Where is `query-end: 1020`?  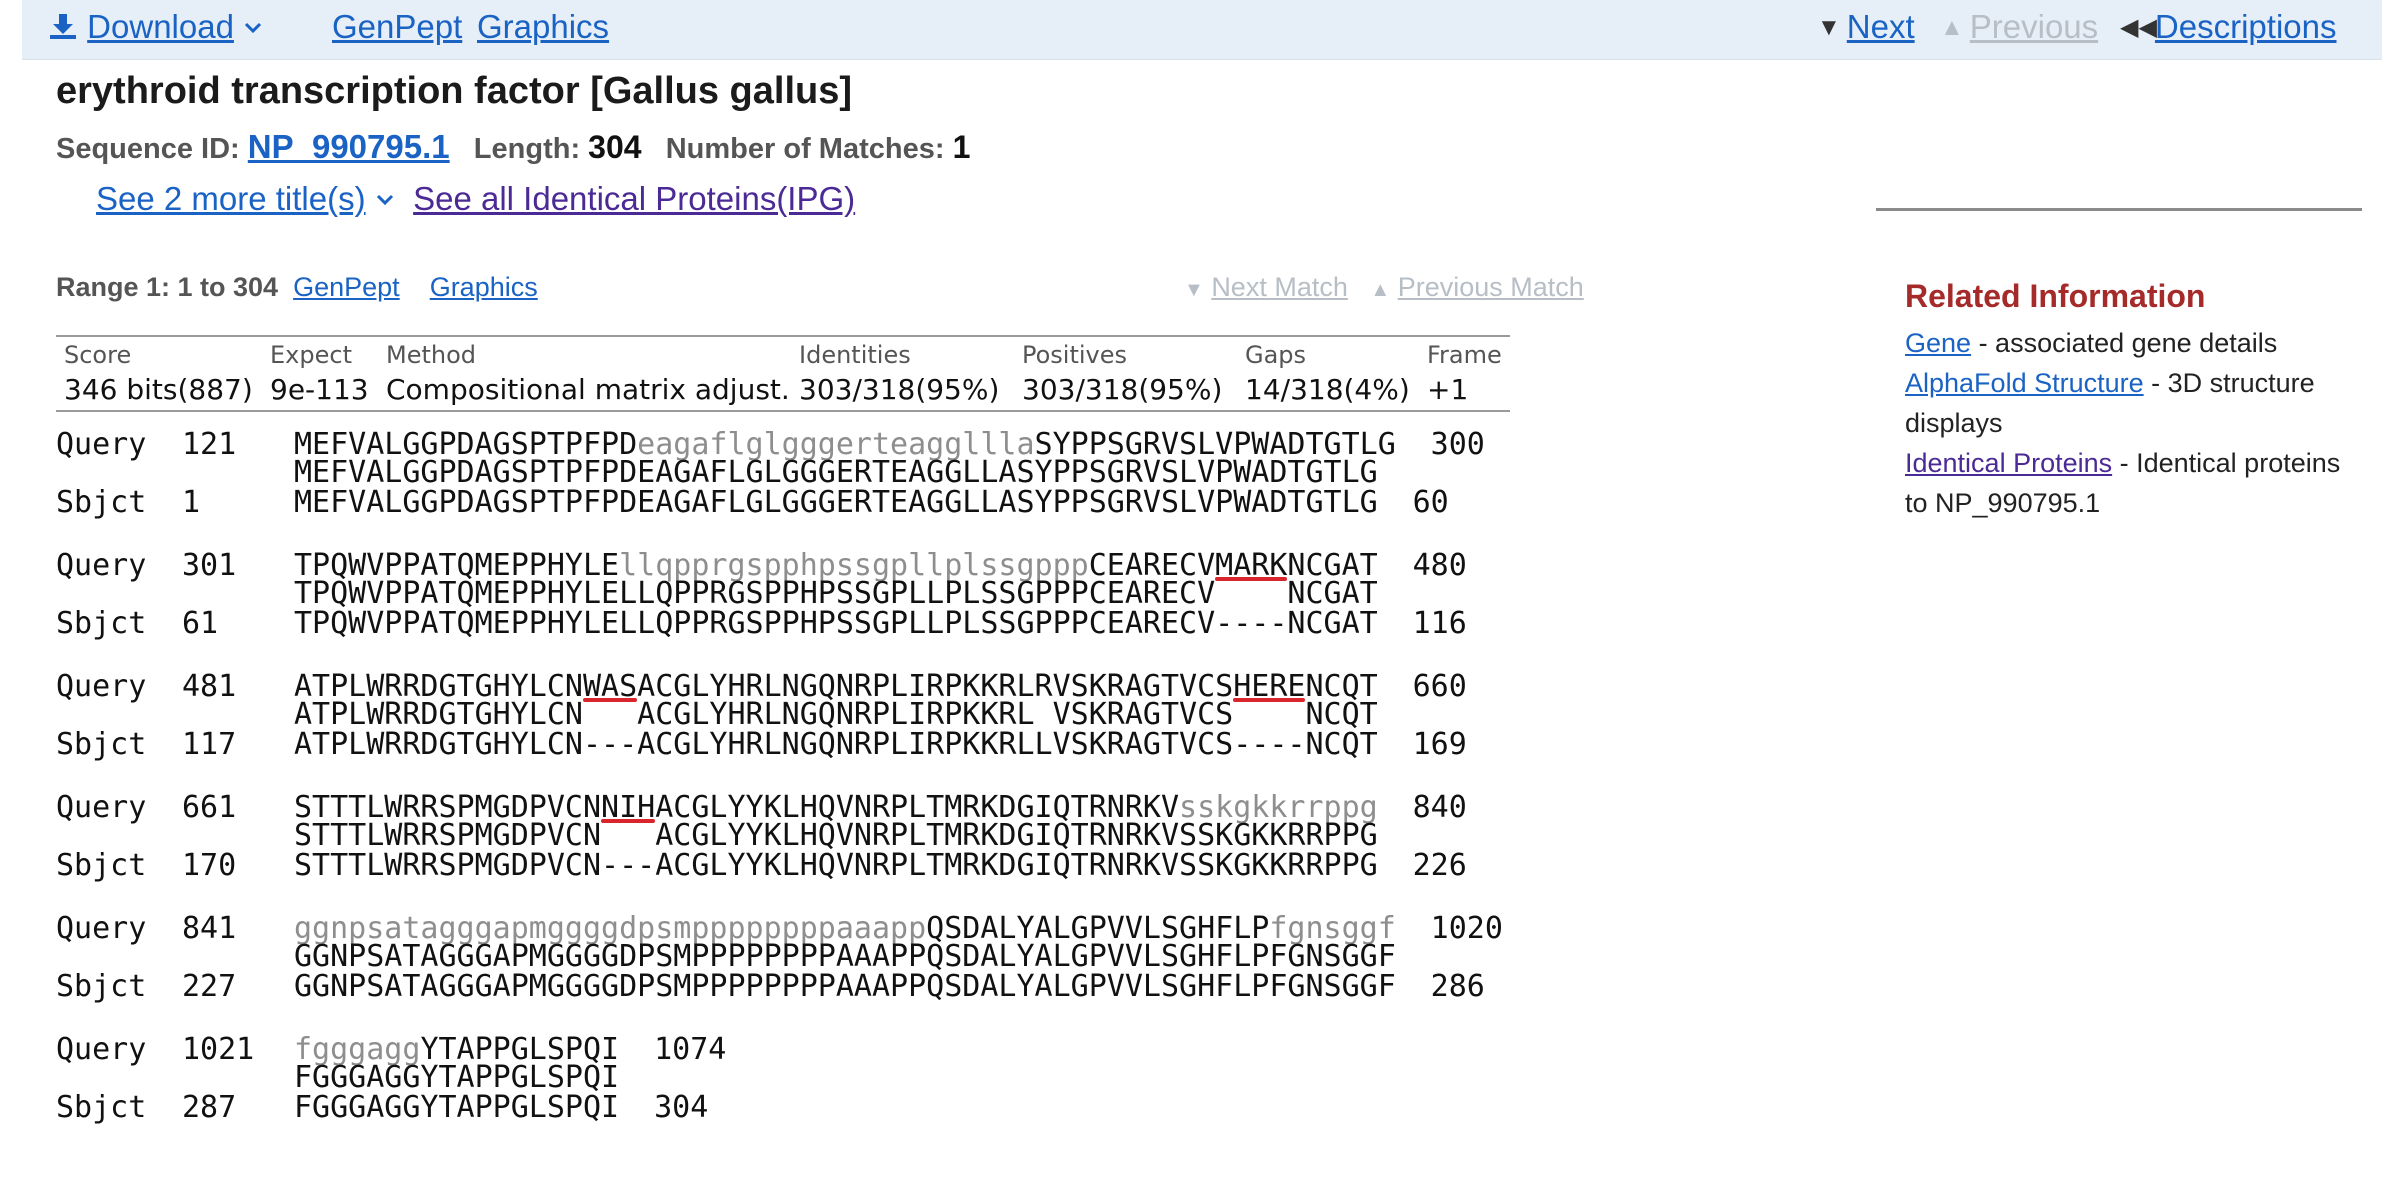
query-end: 1020 is located at coordinates (1466, 928).